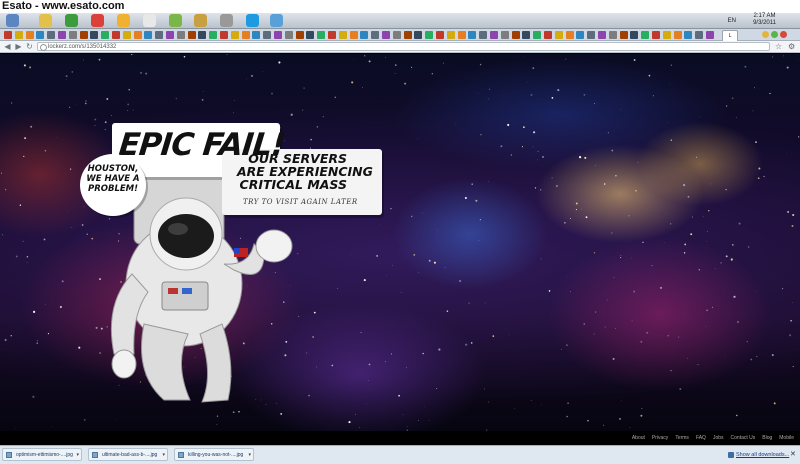 Image resolution: width=800 pixels, height=464 pixels. I want to click on explorer-app-icon, so click(12, 20).